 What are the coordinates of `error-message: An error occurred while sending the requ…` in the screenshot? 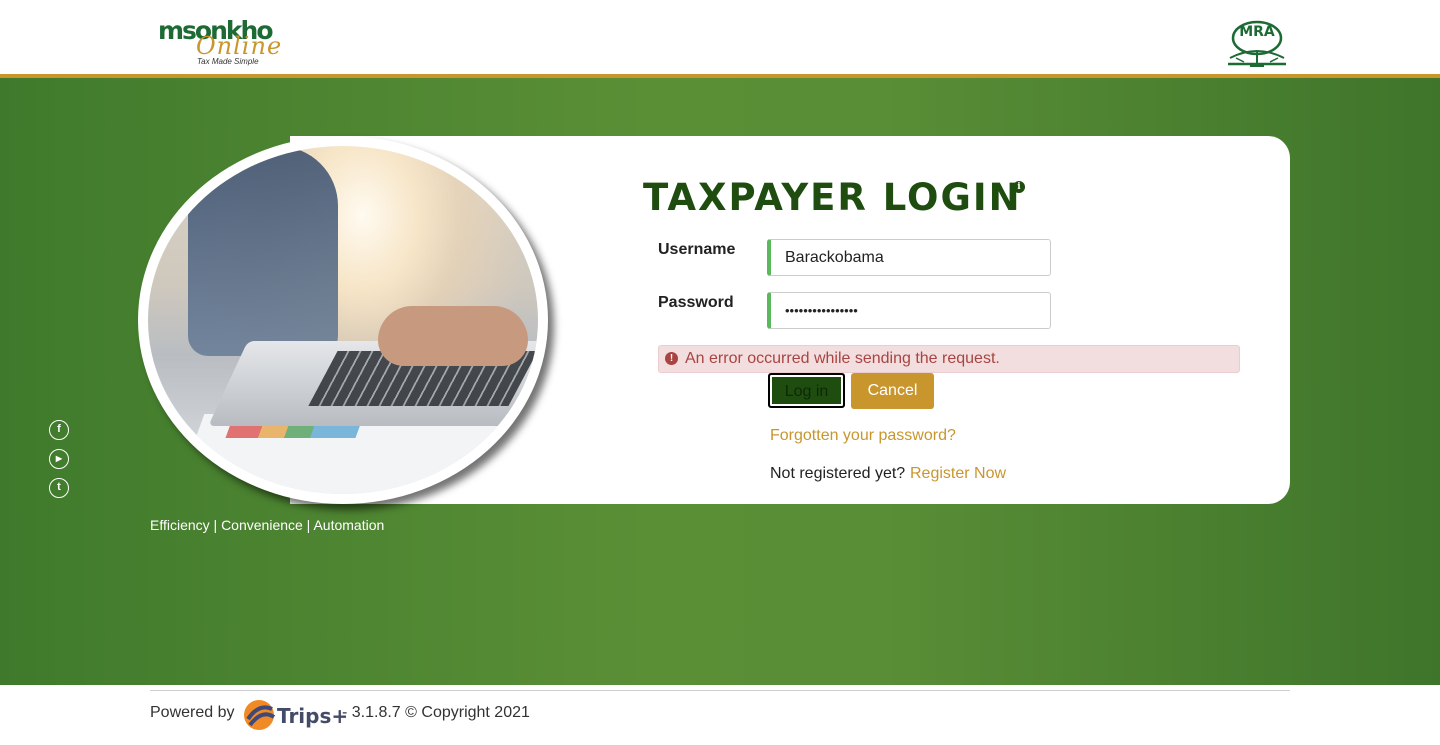 It's located at (842, 358).